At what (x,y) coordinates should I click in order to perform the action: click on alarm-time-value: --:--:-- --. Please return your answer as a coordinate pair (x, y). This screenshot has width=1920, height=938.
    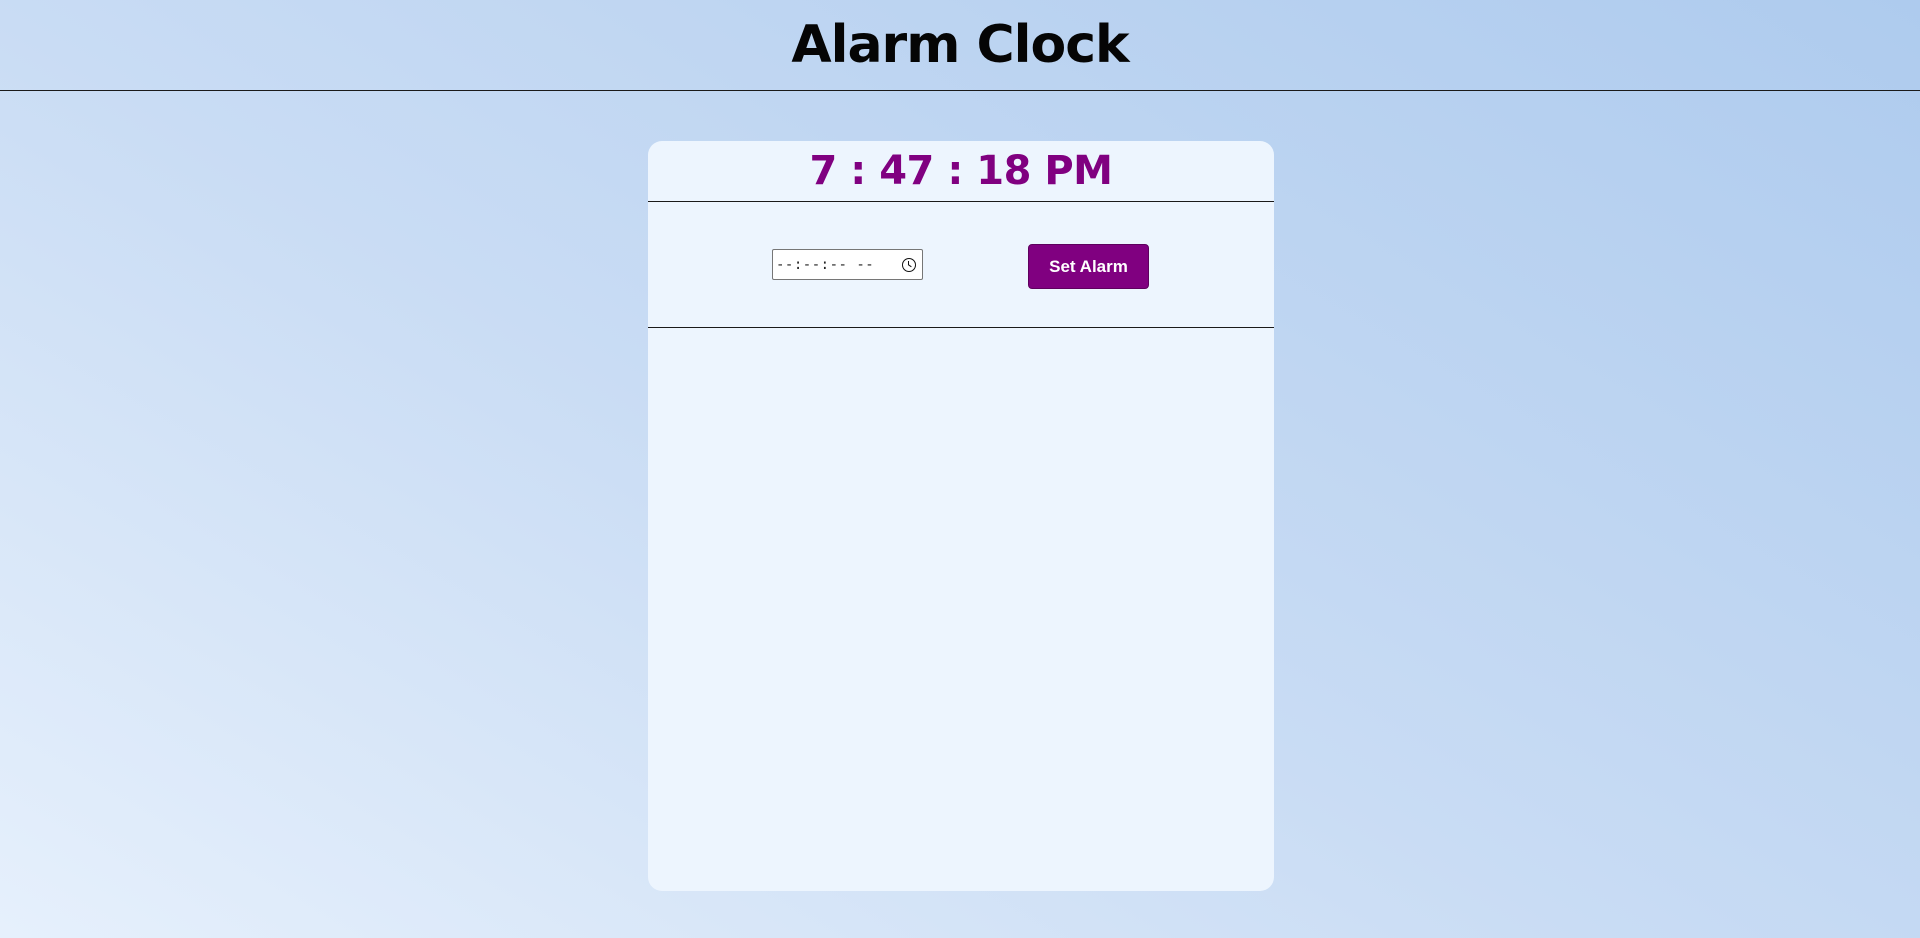
    Looking at the image, I should click on (825, 264).